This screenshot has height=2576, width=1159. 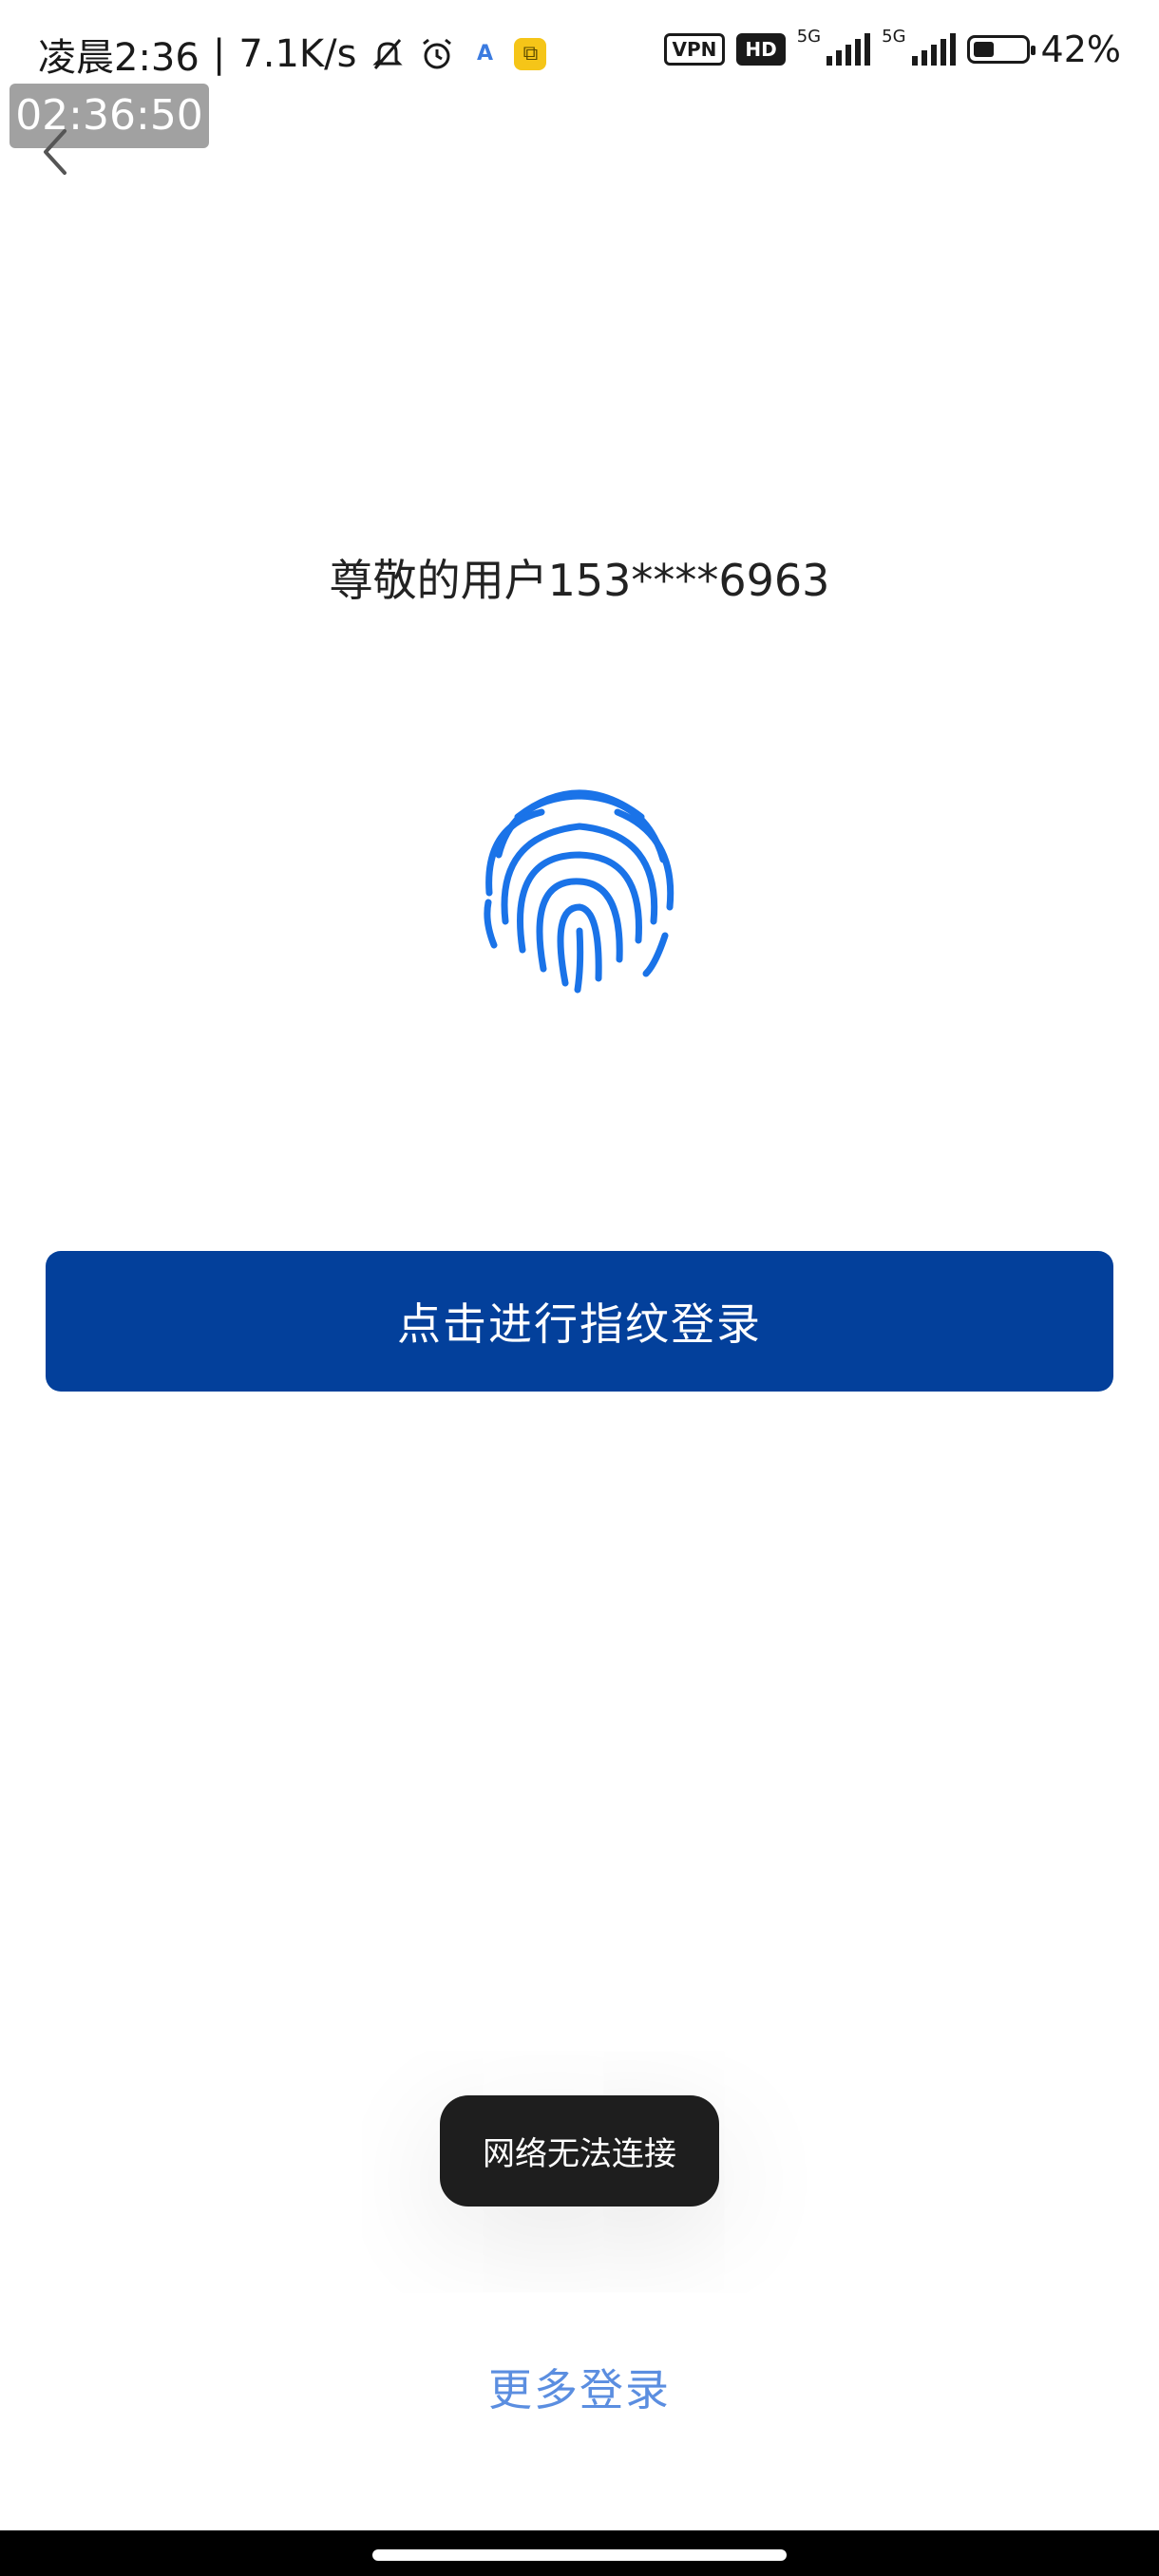 What do you see at coordinates (933, 49) in the screenshot?
I see `signal2-bars-icon` at bounding box center [933, 49].